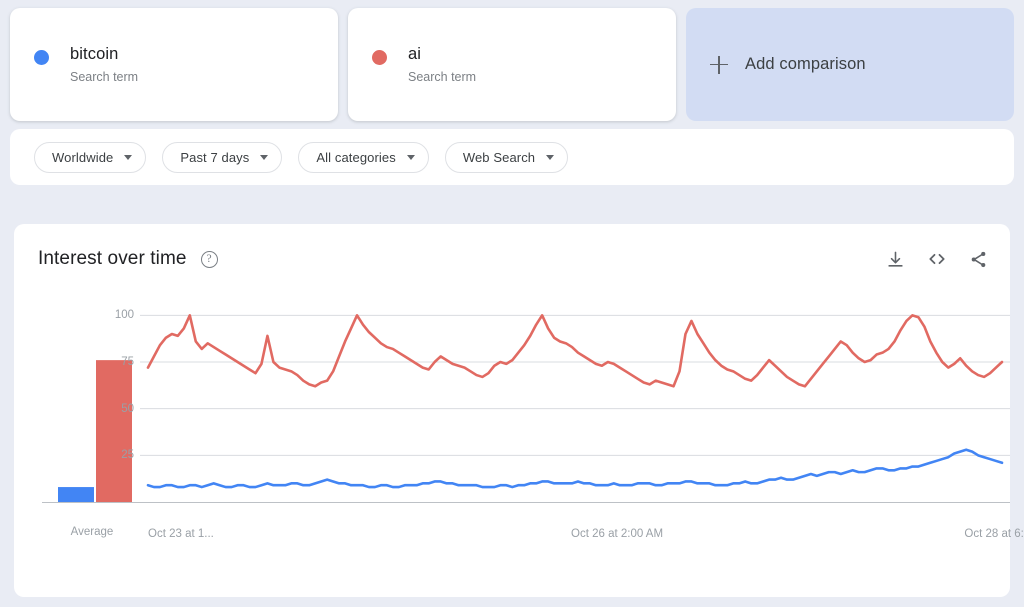 The height and width of the screenshot is (607, 1024). What do you see at coordinates (805, 64) in the screenshot?
I see `add-comparison-label: Add comparison` at bounding box center [805, 64].